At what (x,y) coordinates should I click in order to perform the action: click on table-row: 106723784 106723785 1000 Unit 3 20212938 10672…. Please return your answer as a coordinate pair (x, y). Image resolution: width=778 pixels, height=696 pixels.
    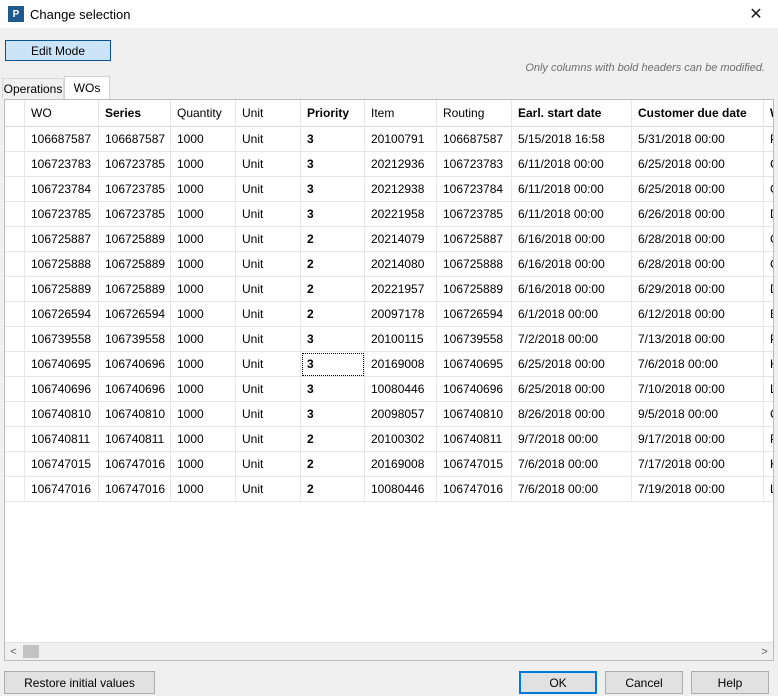
    Looking at the image, I should click on (389, 189).